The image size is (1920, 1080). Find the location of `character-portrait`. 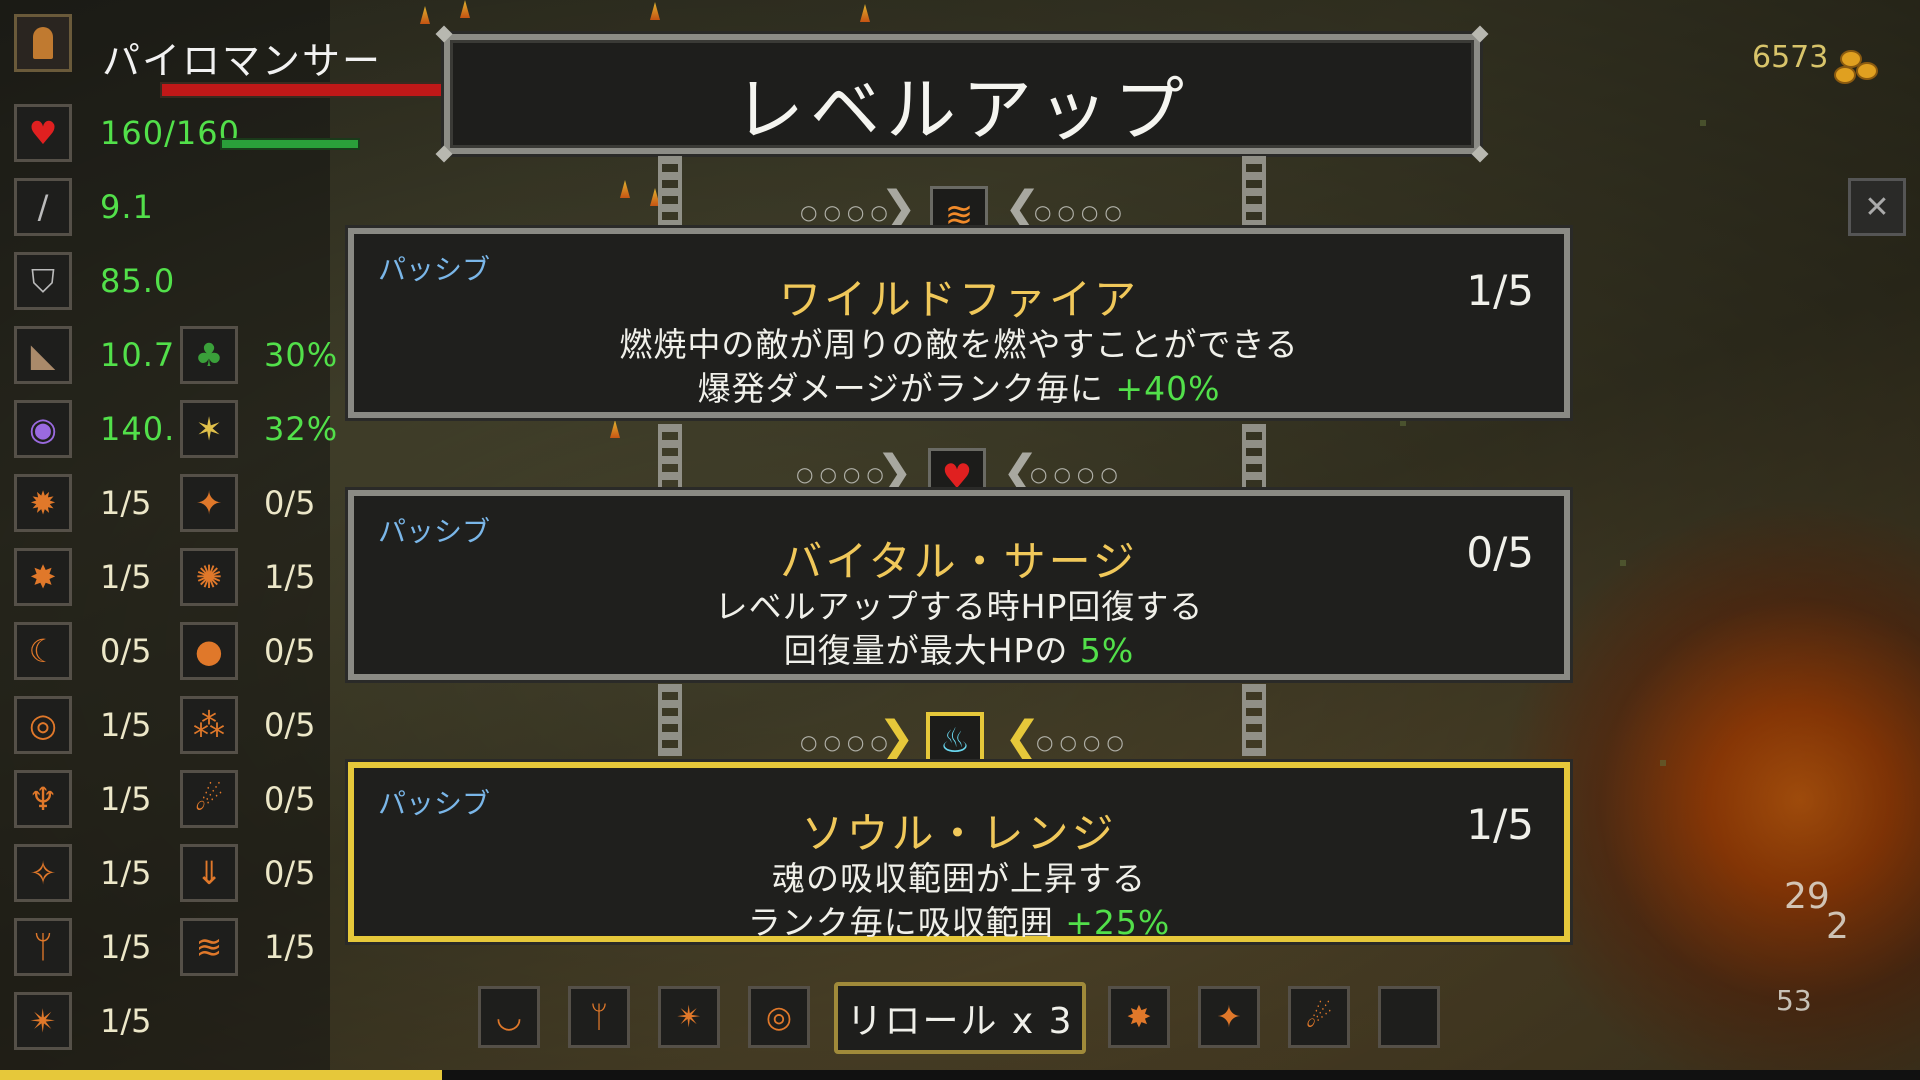

character-portrait is located at coordinates (43, 43).